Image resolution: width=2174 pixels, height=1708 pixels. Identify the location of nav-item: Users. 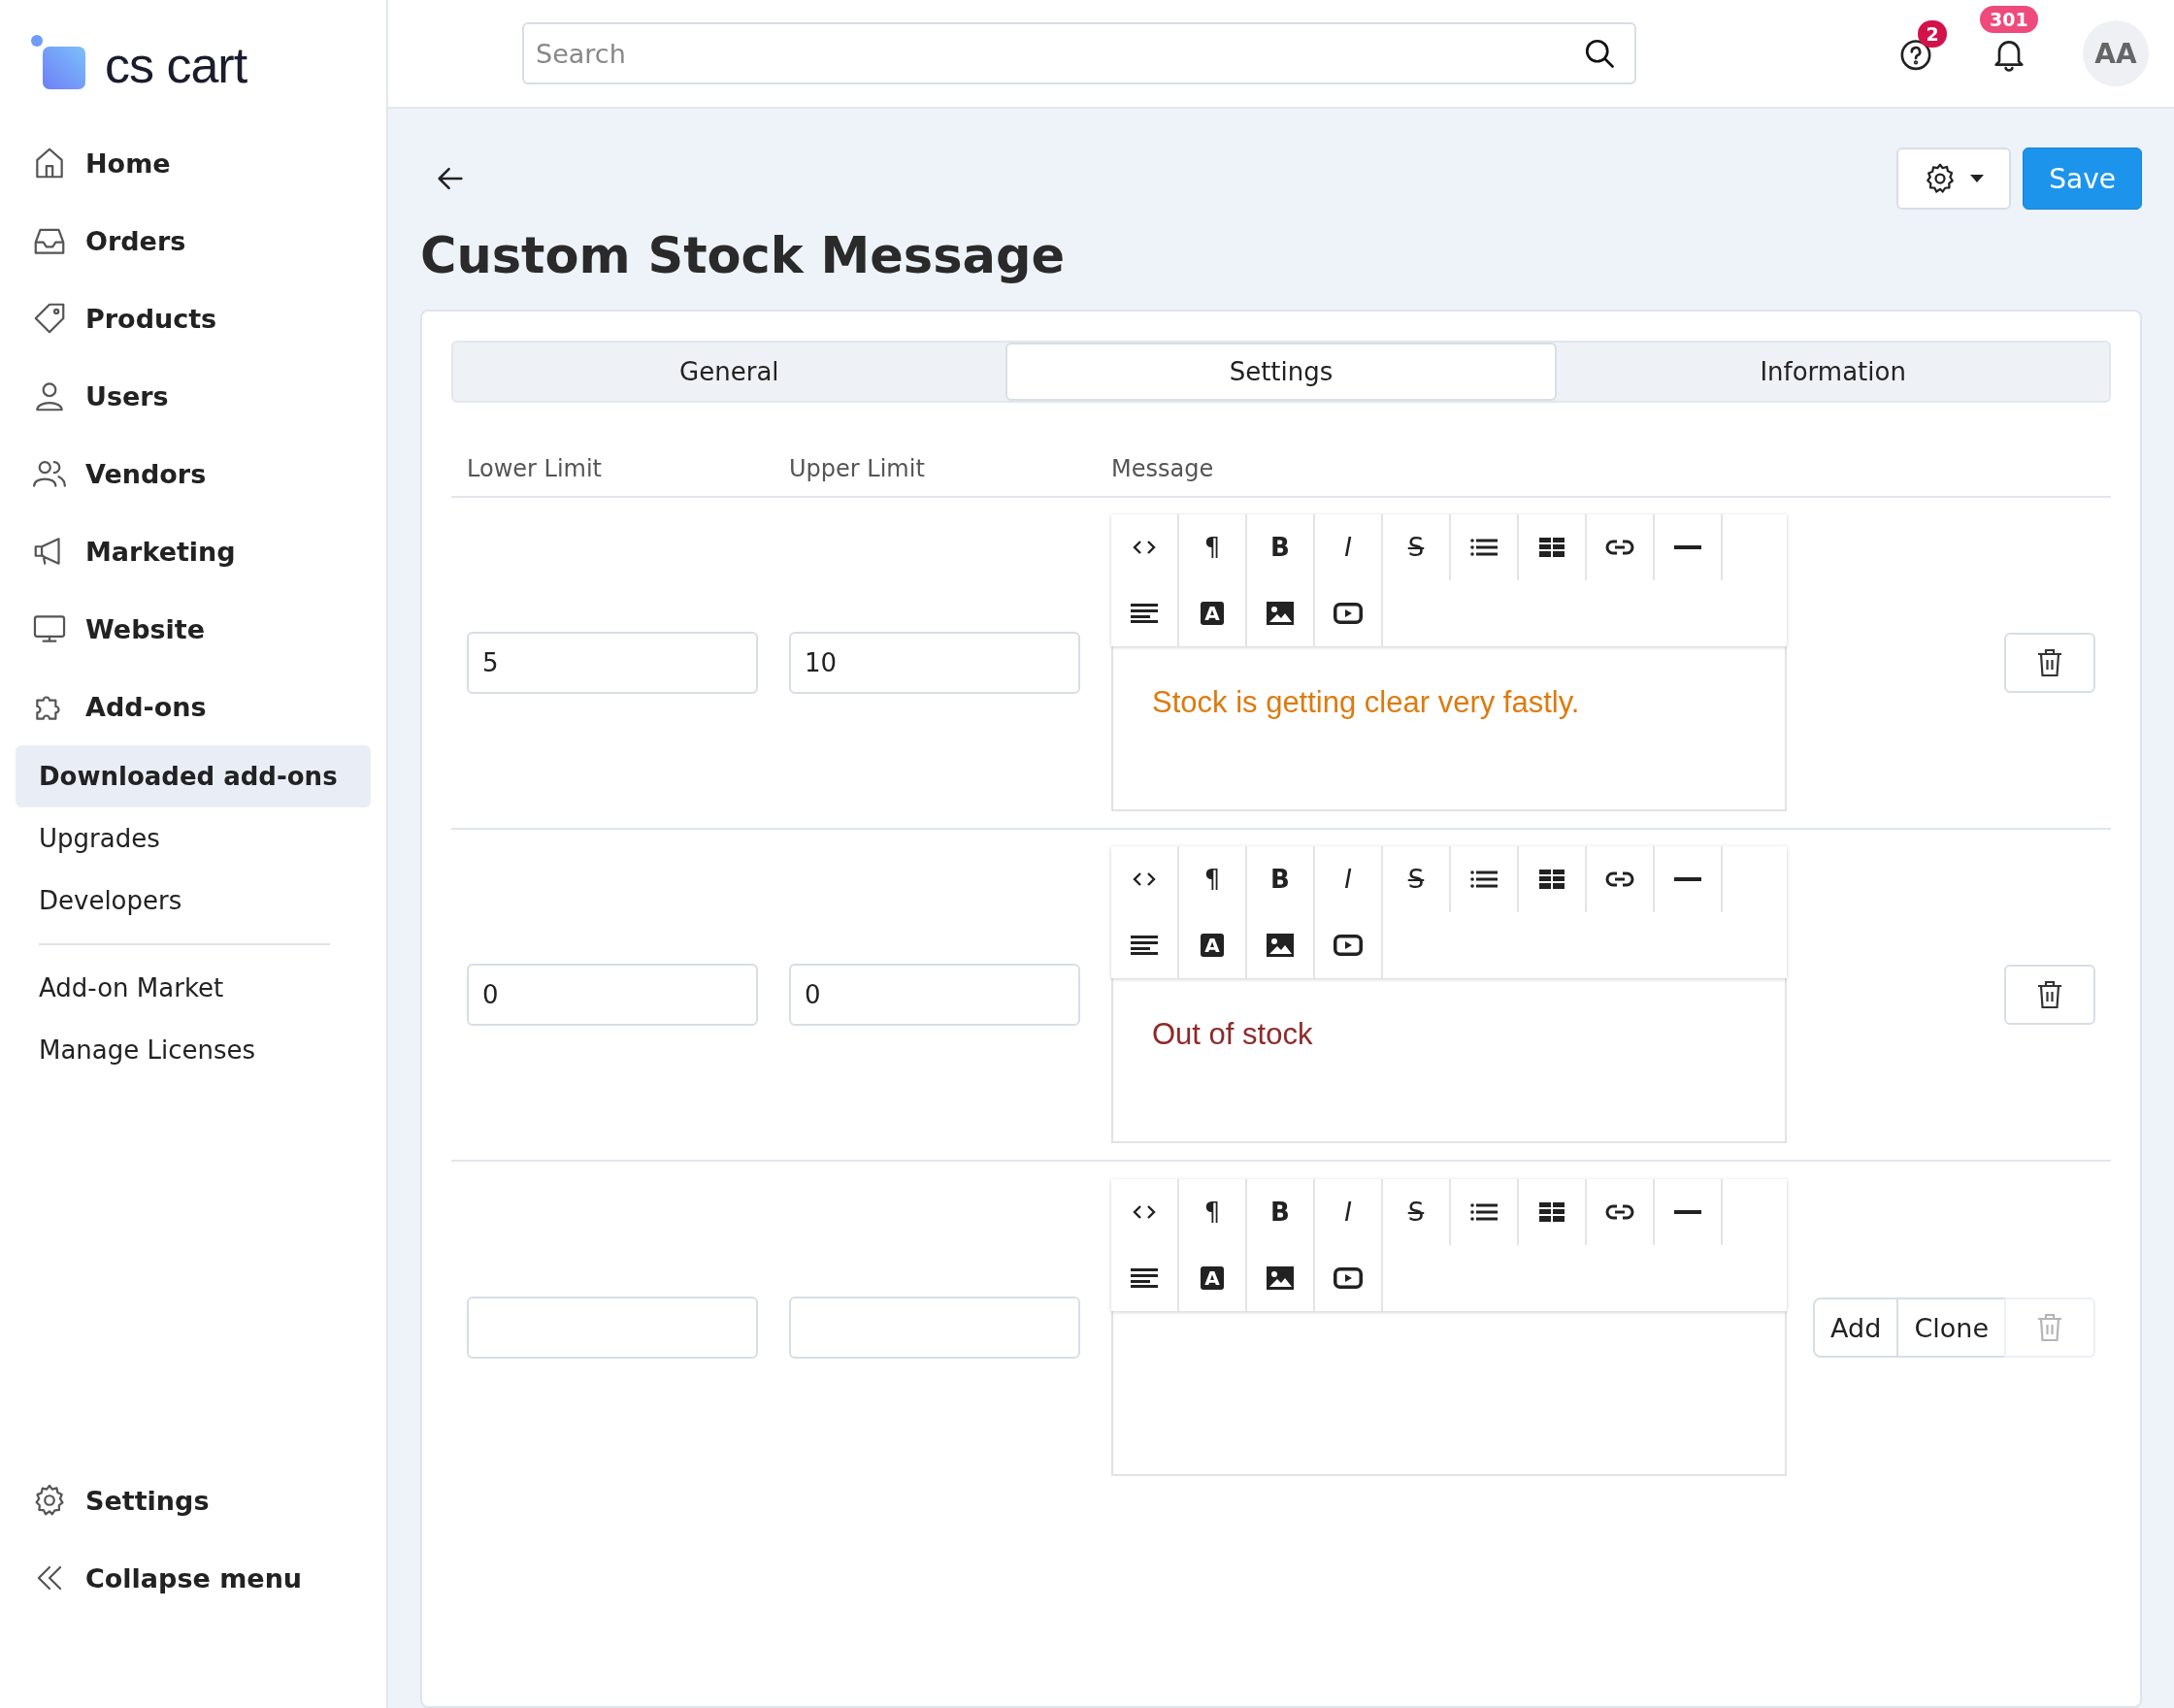
(193, 396).